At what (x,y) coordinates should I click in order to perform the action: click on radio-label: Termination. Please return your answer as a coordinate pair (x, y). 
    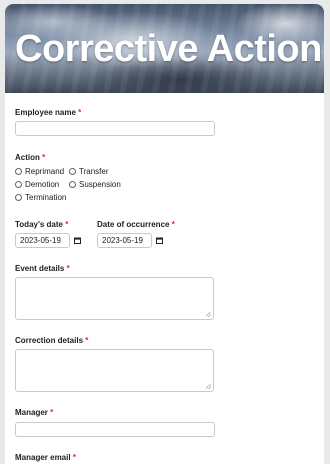
    Looking at the image, I should click on (46, 197).